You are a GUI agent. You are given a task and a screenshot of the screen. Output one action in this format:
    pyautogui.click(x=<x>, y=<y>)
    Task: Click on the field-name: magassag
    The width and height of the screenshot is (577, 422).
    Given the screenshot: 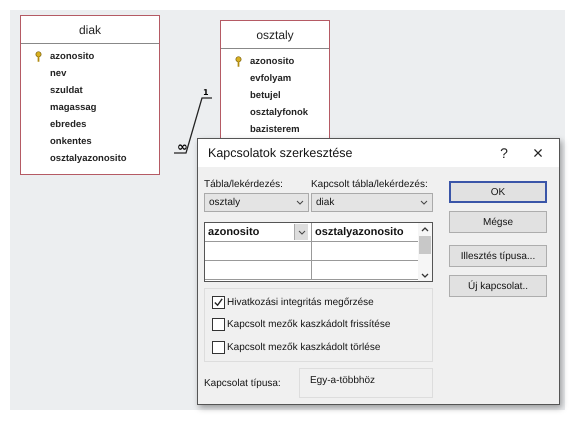 What is the action you would take?
    pyautogui.click(x=73, y=107)
    